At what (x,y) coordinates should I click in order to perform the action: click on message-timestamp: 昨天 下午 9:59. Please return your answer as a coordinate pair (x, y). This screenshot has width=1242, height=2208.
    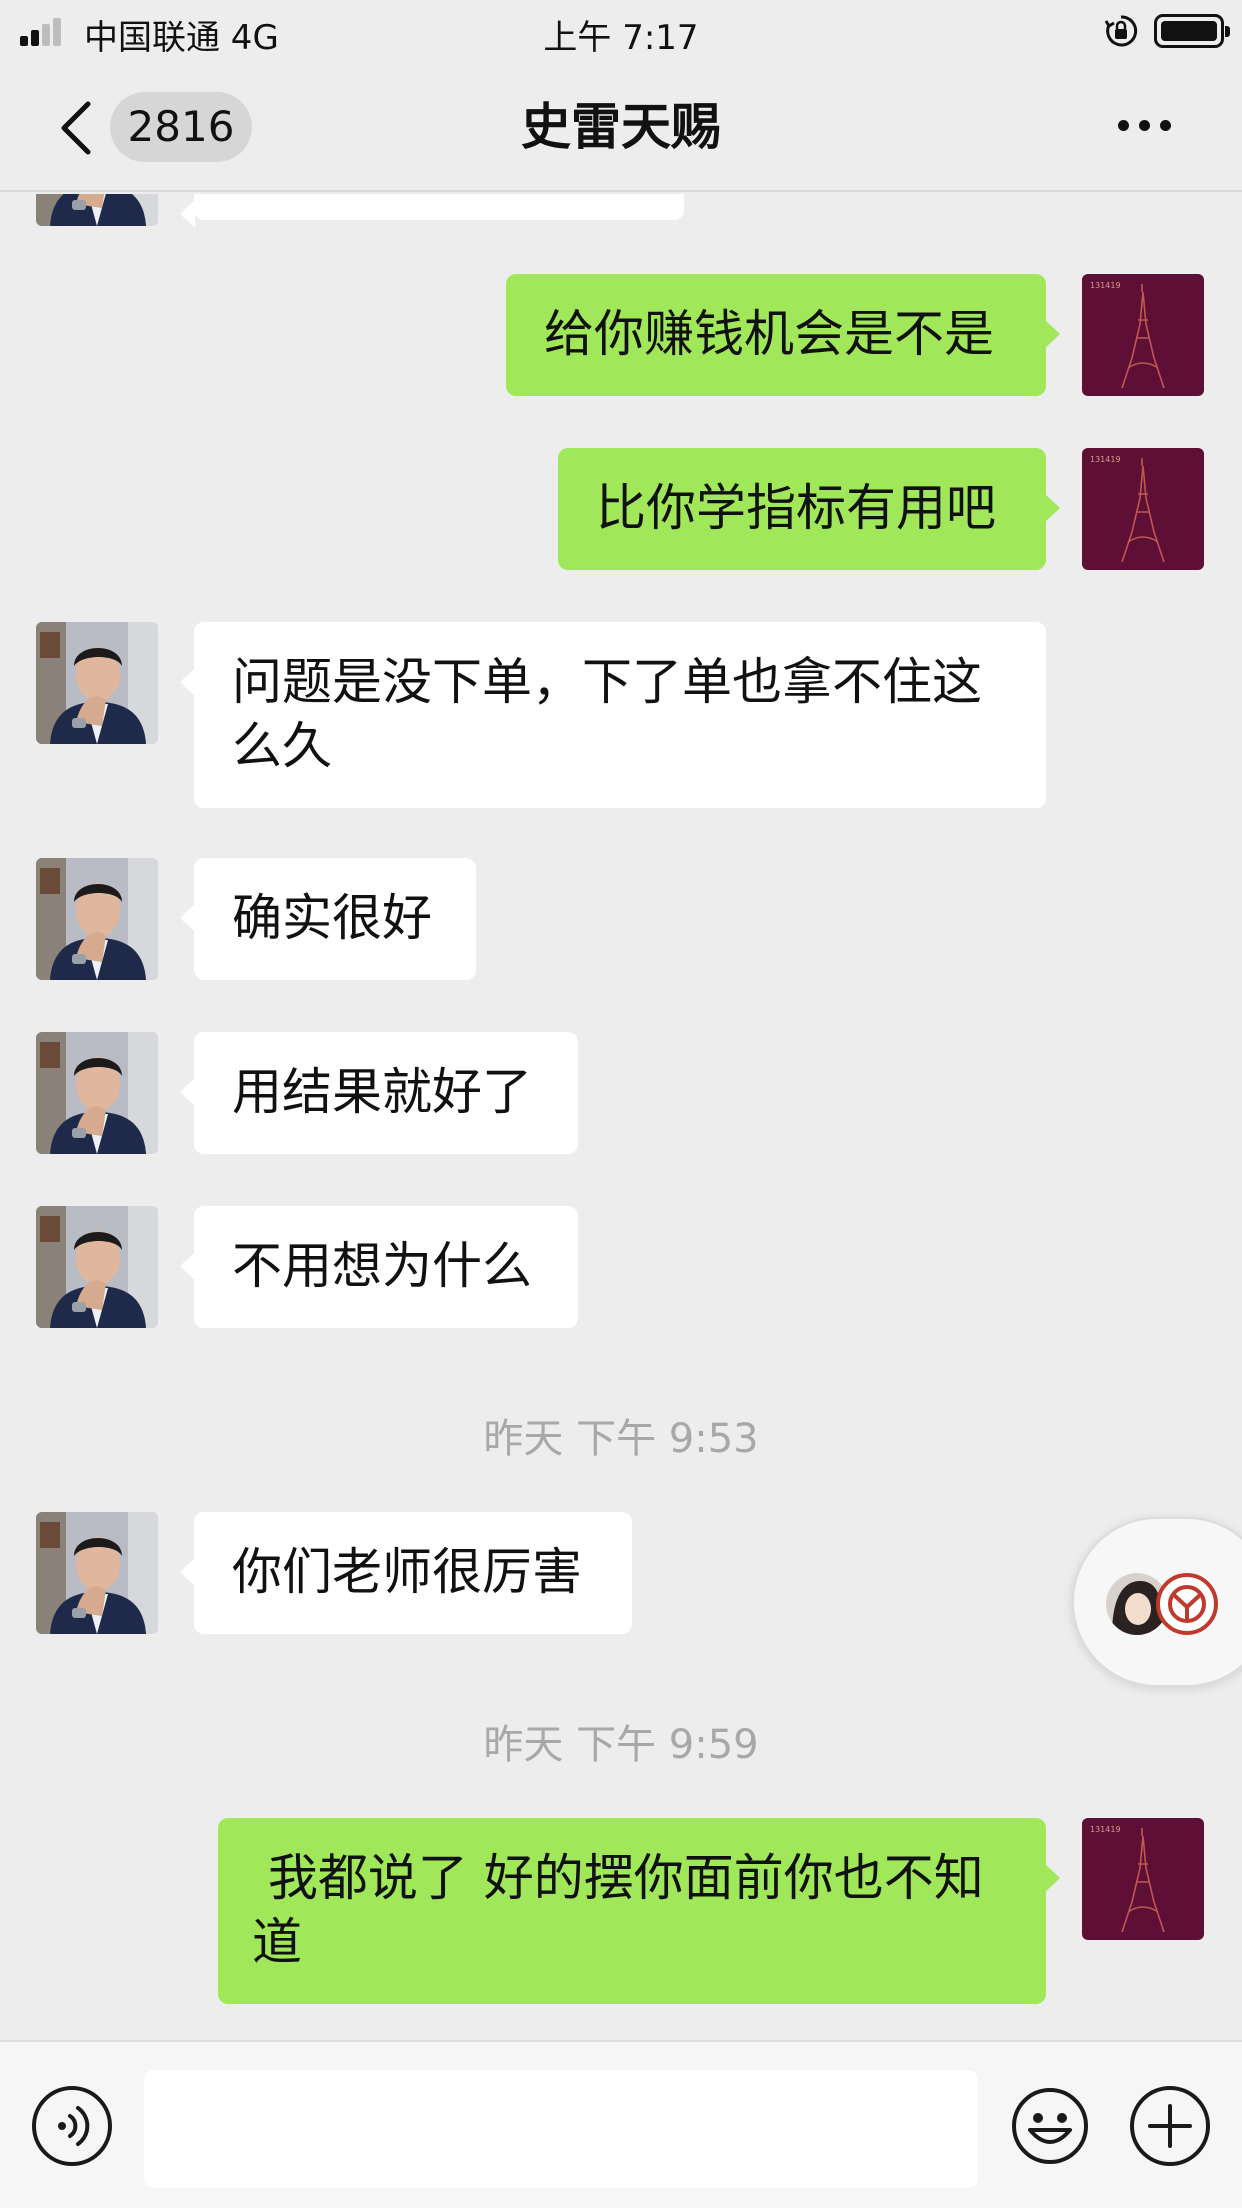
    Looking at the image, I should click on (621, 1745).